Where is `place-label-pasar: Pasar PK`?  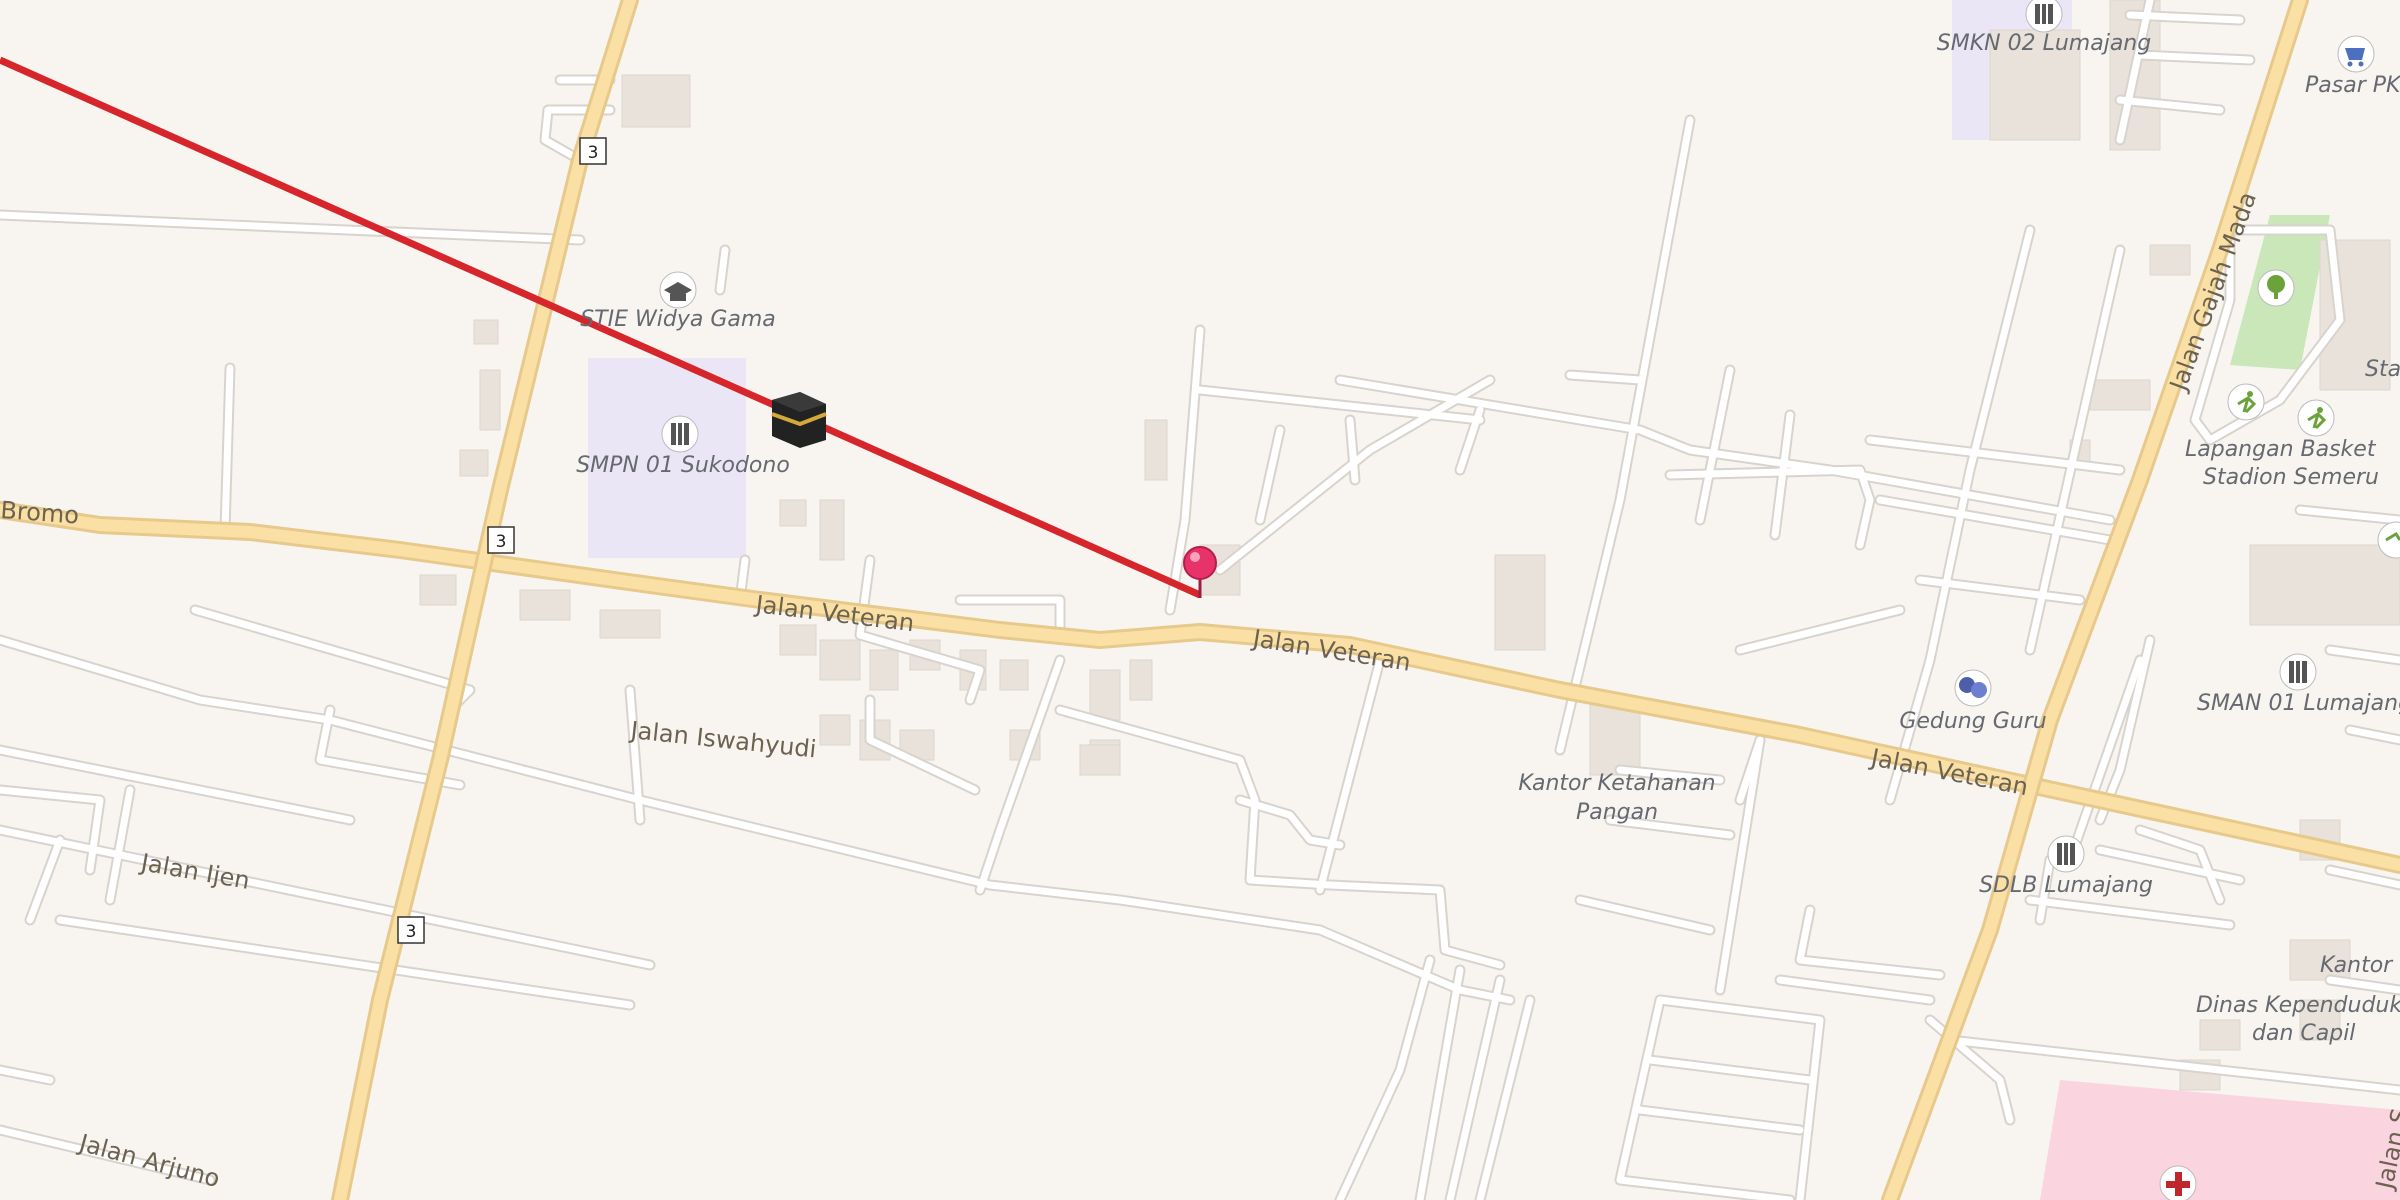
place-label-pasar: Pasar PK is located at coordinates (2352, 85).